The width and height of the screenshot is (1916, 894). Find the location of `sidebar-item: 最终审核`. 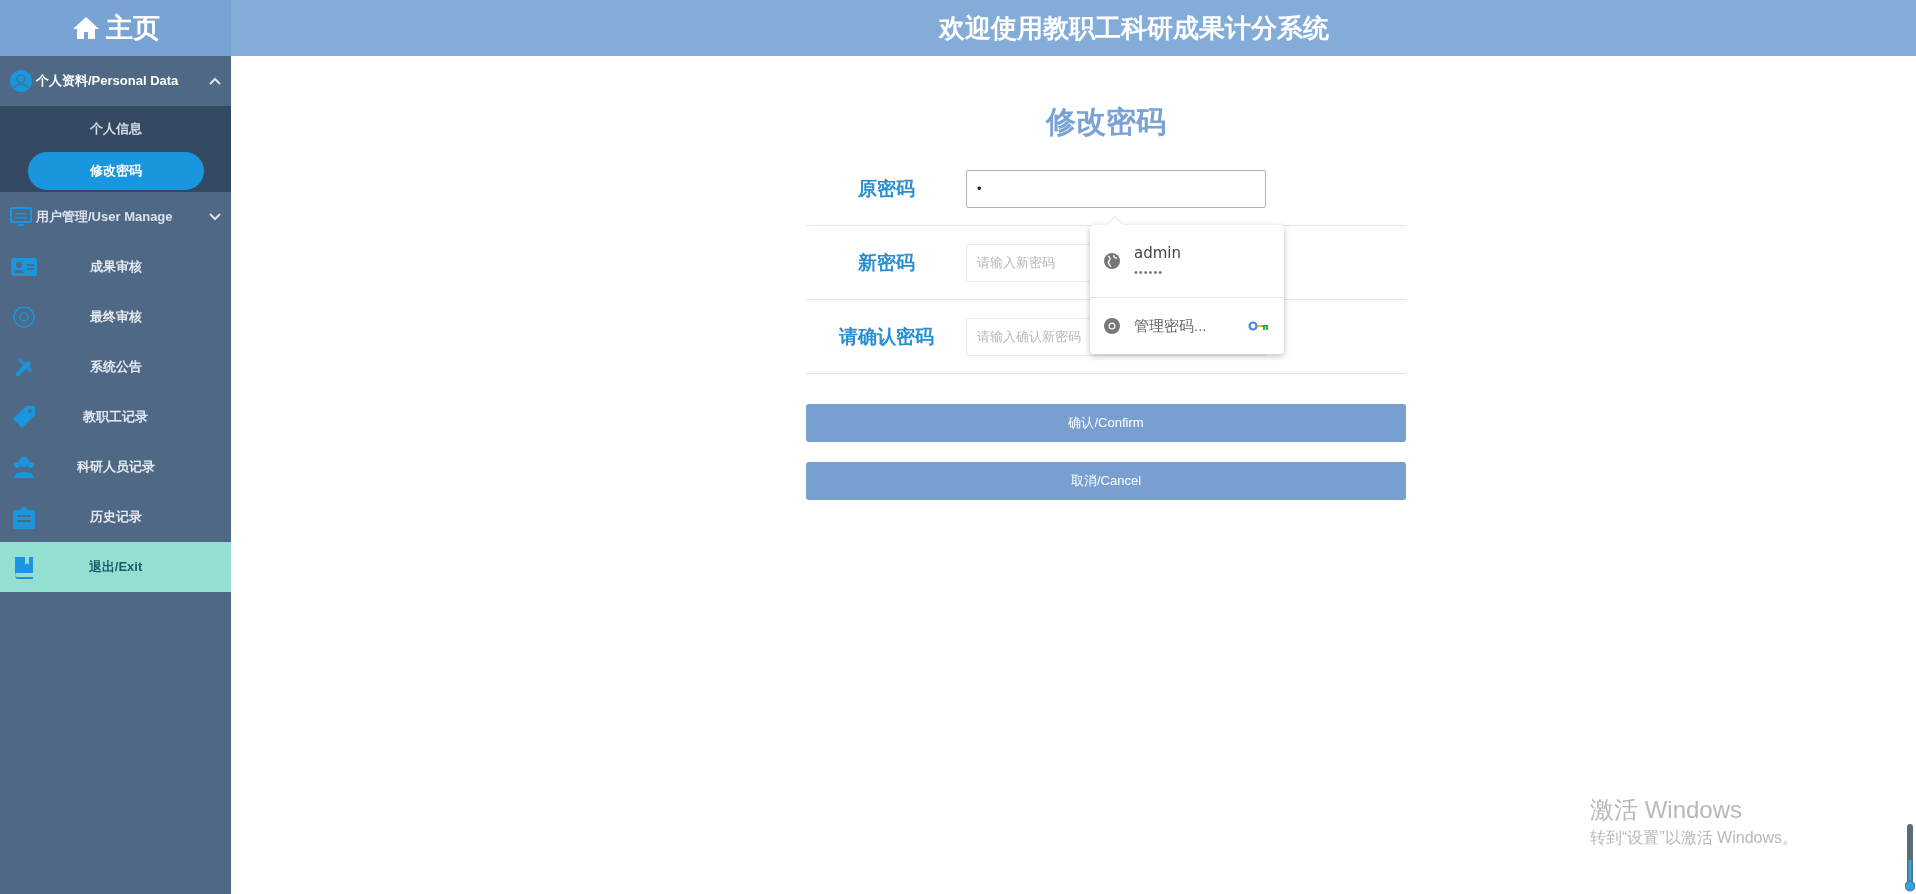

sidebar-item: 最终审核 is located at coordinates (115, 317).